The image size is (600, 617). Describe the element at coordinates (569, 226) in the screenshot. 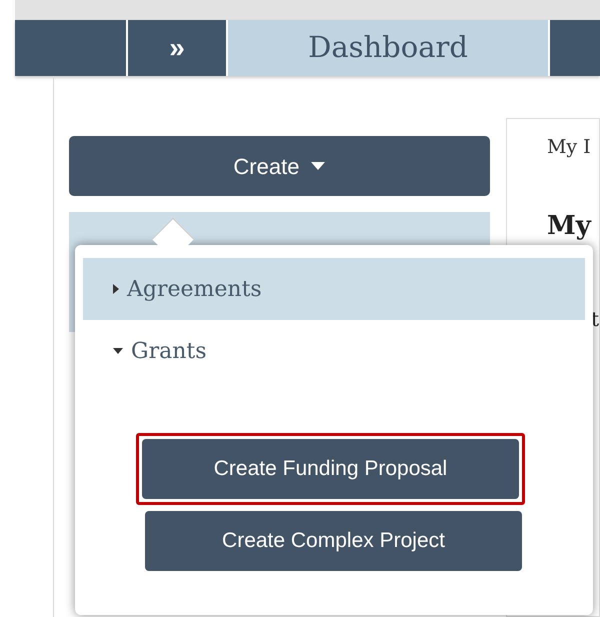

I see `card-heading: My` at that location.